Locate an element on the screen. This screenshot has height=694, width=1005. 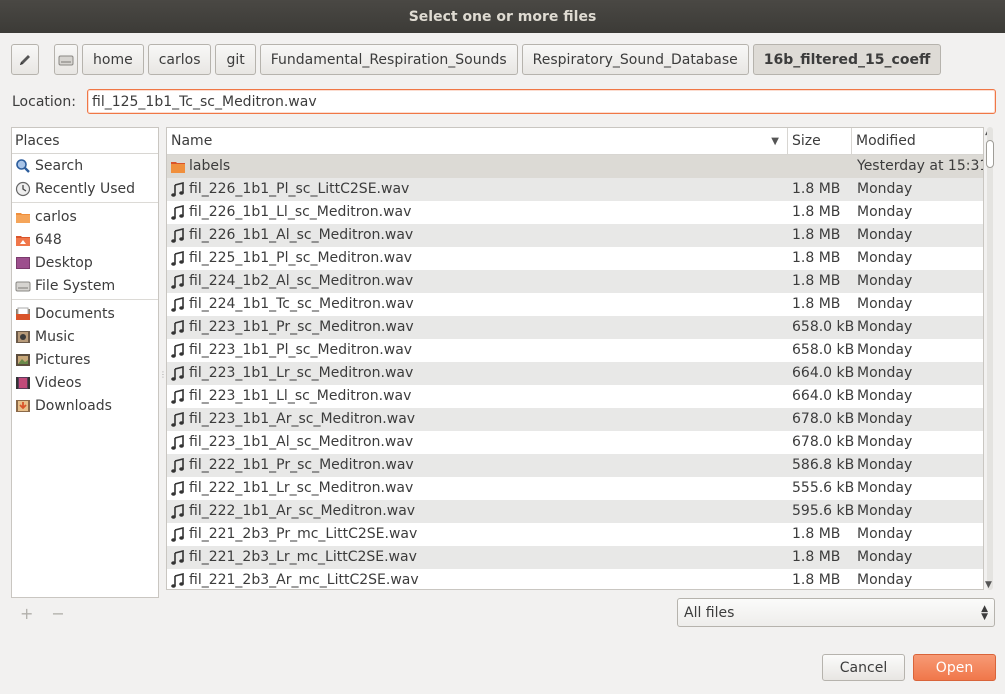
place-downloads: Downloads is located at coordinates (85, 405).